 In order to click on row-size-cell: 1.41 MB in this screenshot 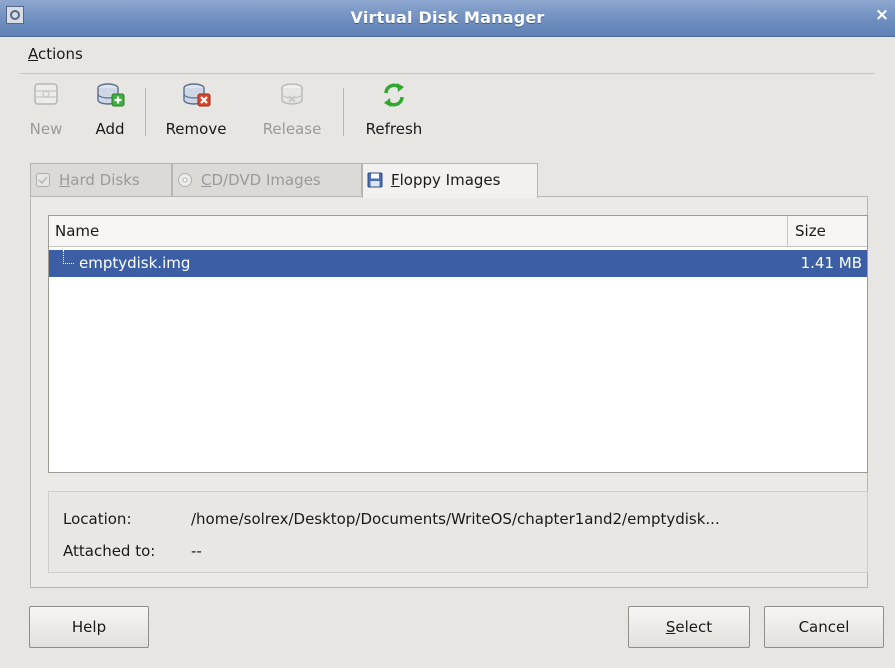, I will do `click(831, 263)`.